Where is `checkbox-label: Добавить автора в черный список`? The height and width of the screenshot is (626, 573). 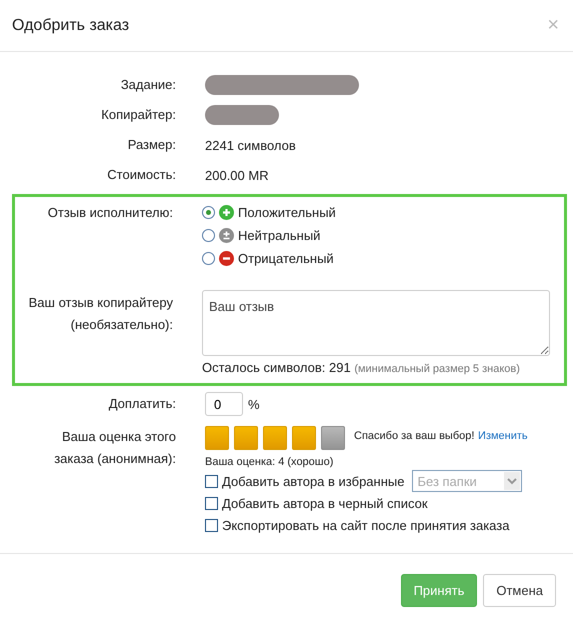
checkbox-label: Добавить автора в черный список is located at coordinates (325, 503).